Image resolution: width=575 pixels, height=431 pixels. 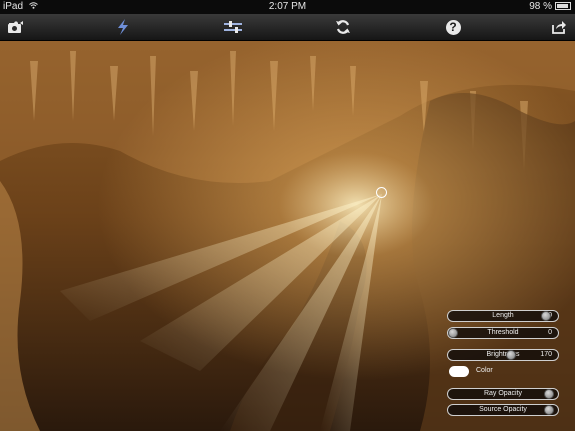 What do you see at coordinates (540, 6) in the screenshot?
I see `battery-percent: 98 %` at bounding box center [540, 6].